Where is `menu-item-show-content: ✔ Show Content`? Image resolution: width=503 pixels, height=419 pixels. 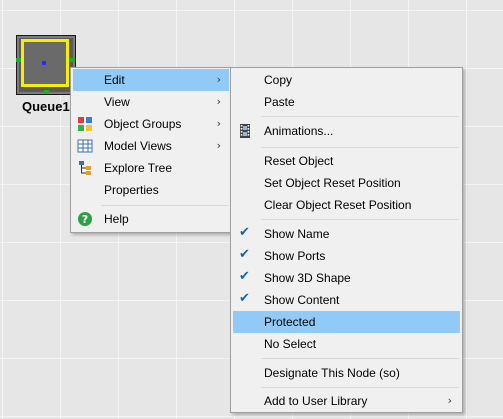 menu-item-show-content: ✔ Show Content is located at coordinates (346, 300).